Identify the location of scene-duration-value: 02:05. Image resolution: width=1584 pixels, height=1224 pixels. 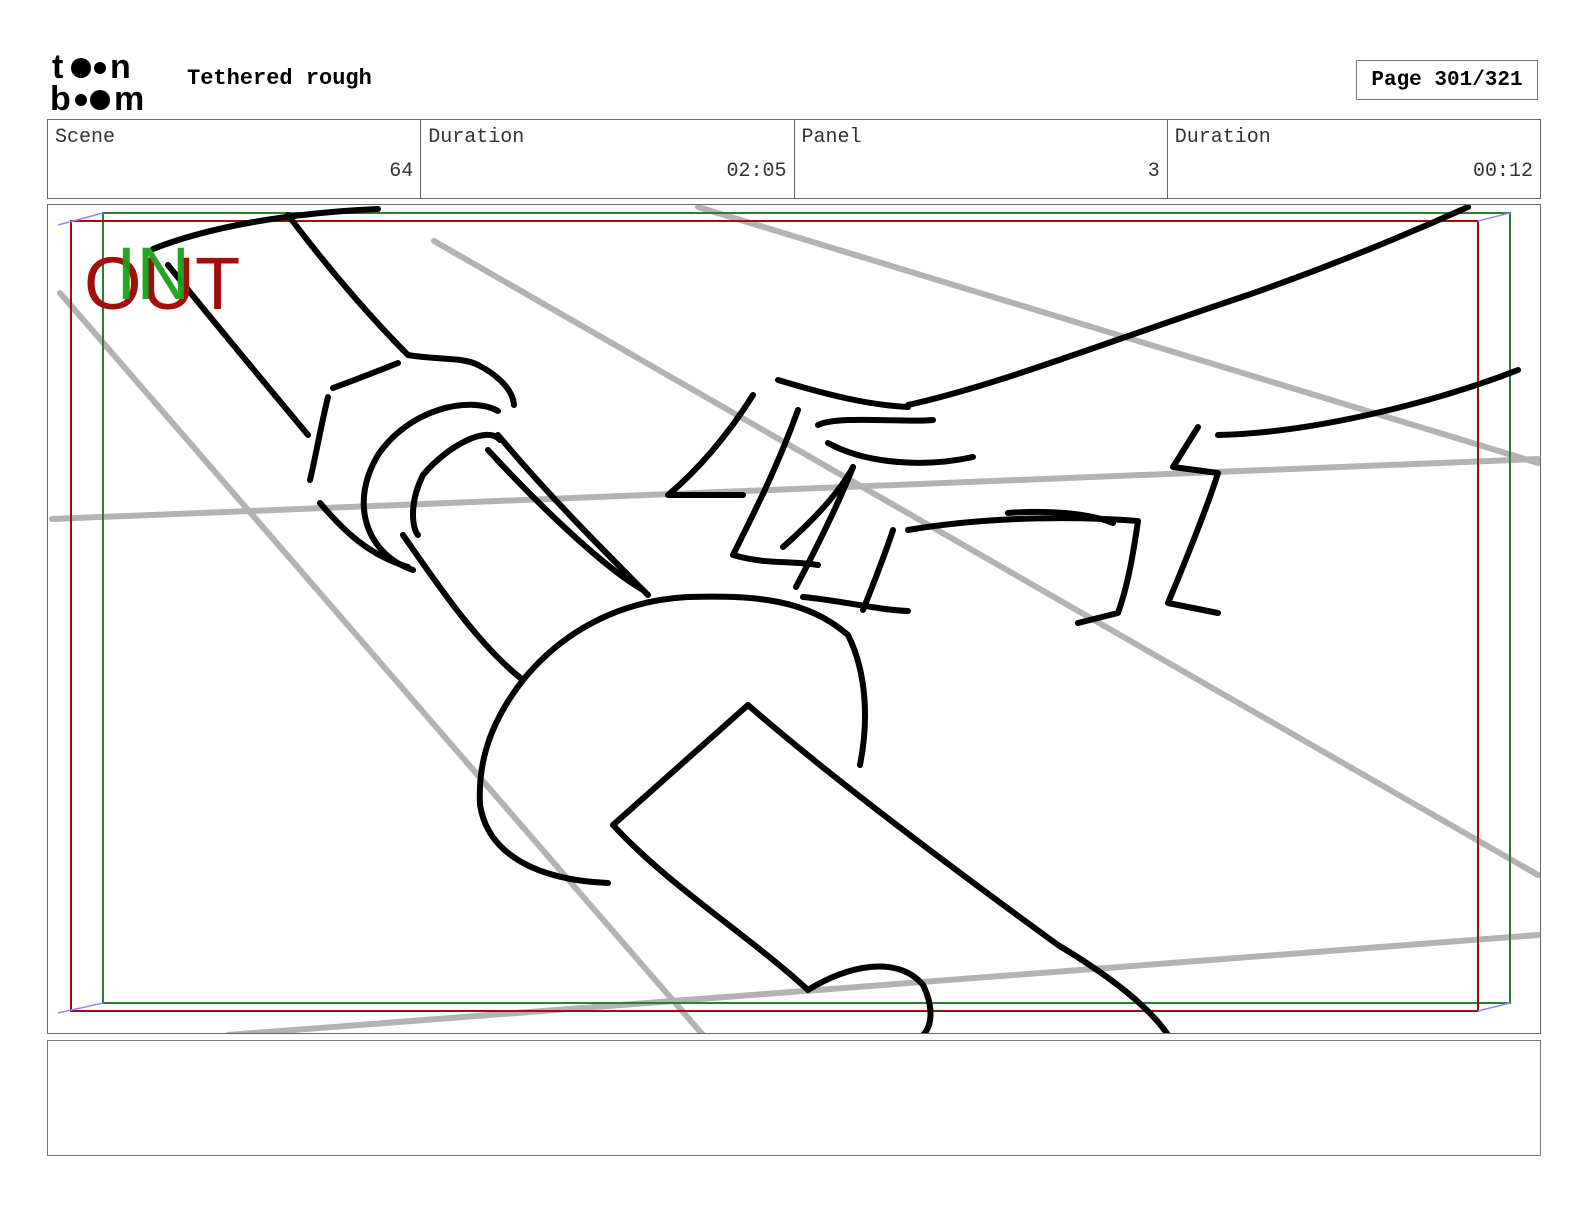
(756, 171).